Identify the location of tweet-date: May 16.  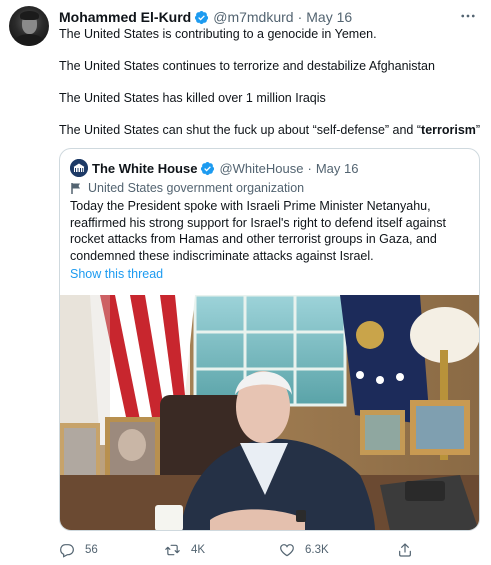
(329, 17).